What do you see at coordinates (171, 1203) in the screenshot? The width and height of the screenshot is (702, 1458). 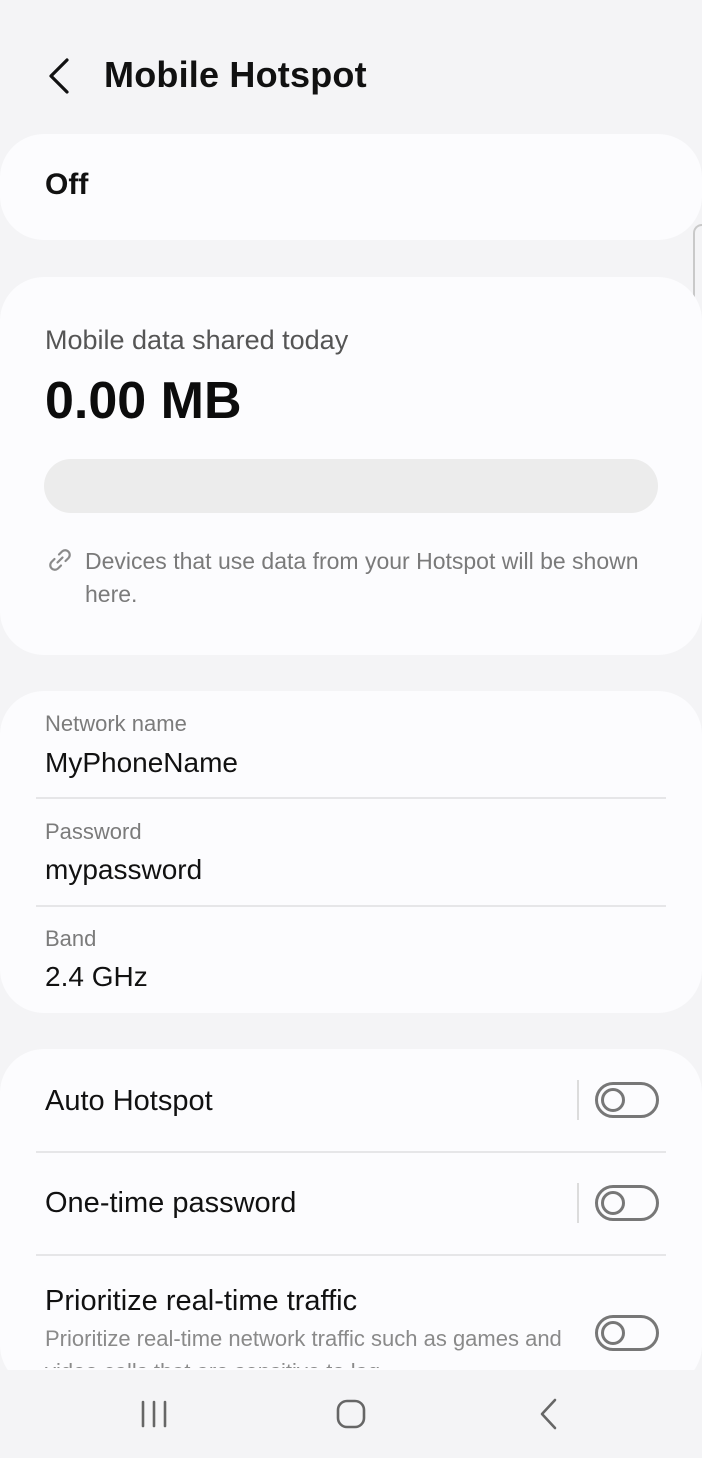 I see `one-time-password-label: One-time password` at bounding box center [171, 1203].